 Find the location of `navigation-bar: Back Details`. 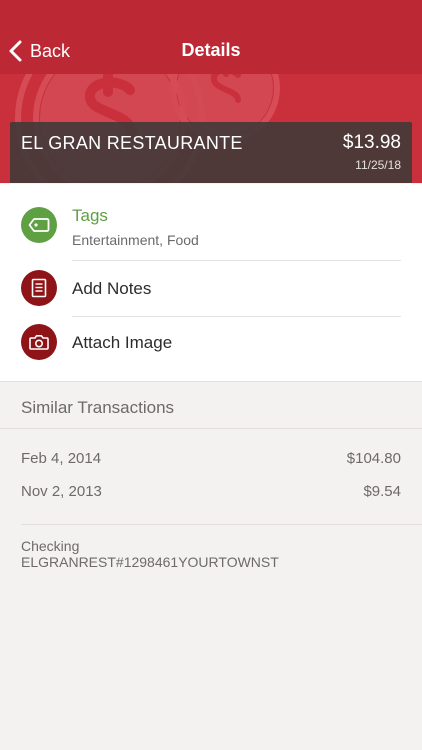

navigation-bar: Back Details is located at coordinates (211, 37).